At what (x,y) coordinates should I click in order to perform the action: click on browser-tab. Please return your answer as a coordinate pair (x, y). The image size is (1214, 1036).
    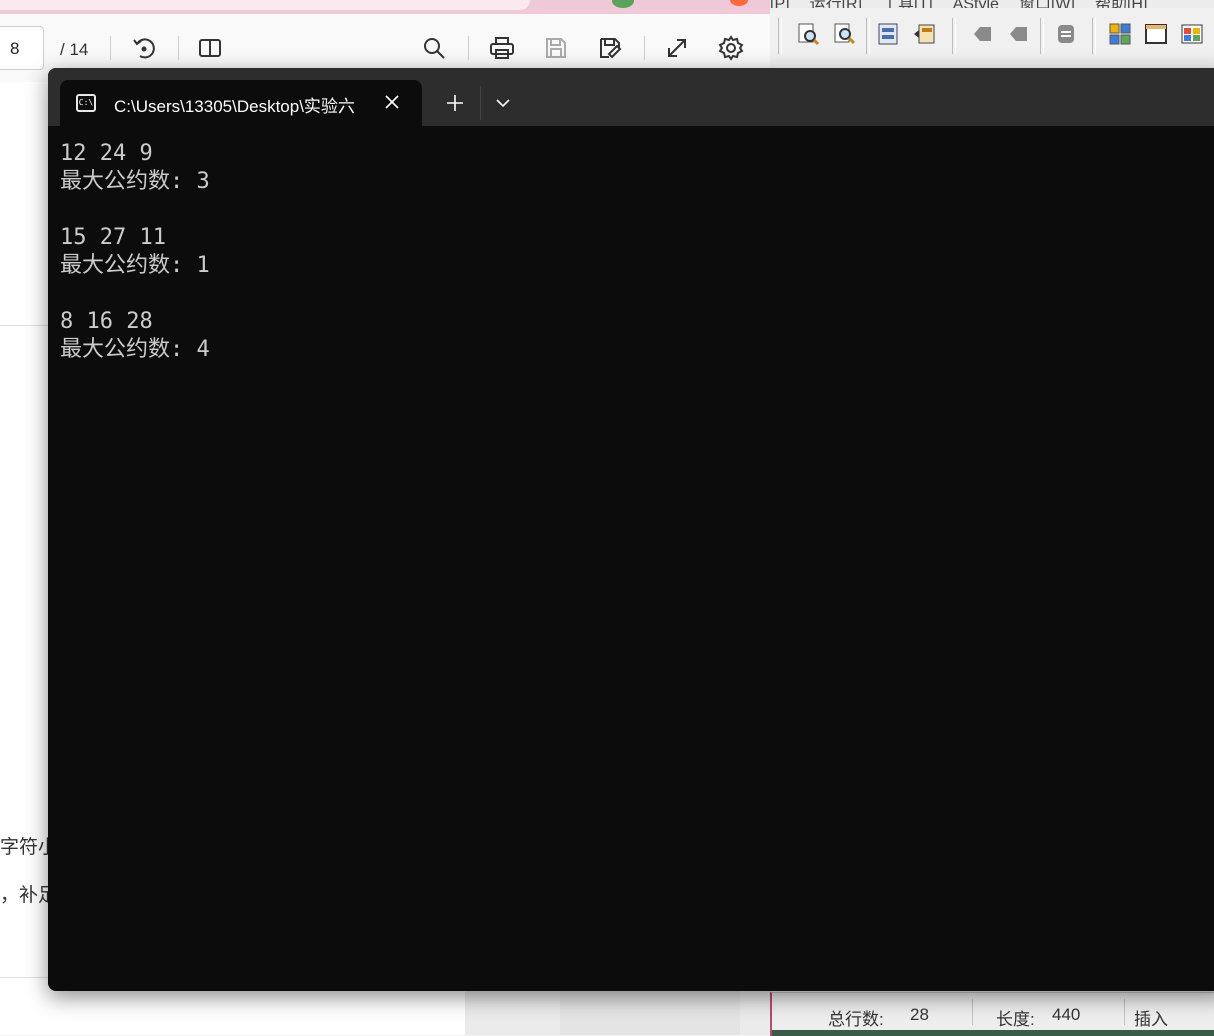
    Looking at the image, I should click on (265, 5).